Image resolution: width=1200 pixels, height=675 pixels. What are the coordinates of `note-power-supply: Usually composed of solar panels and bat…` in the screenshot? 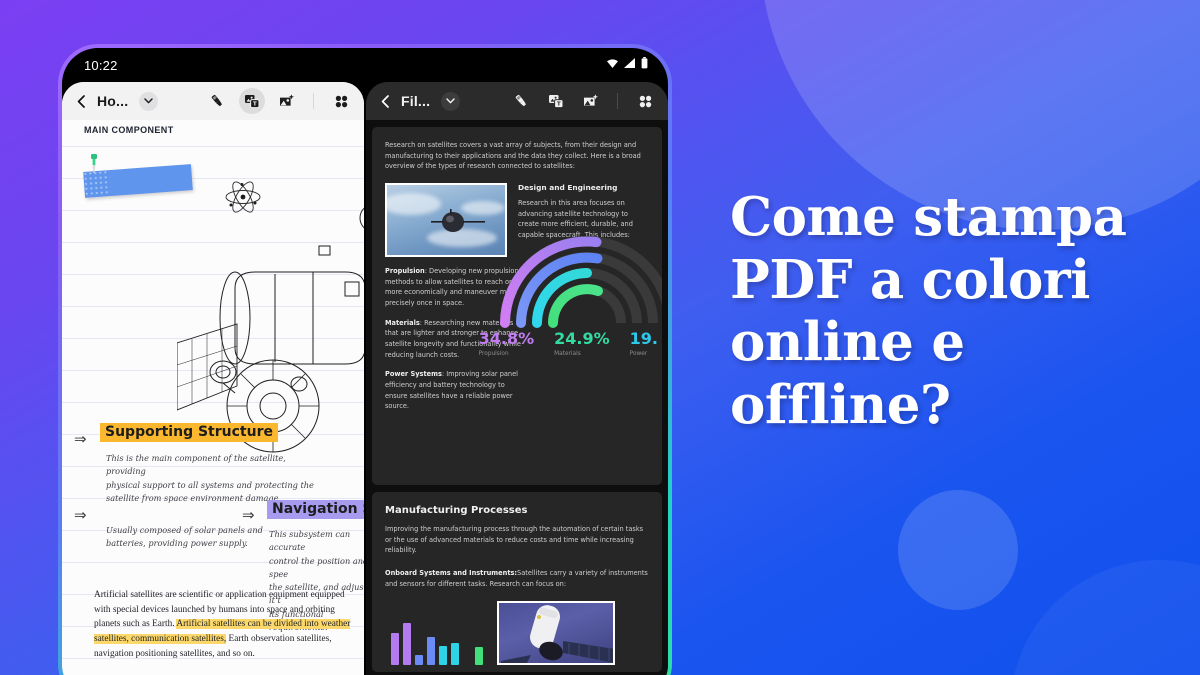 It's located at (184, 537).